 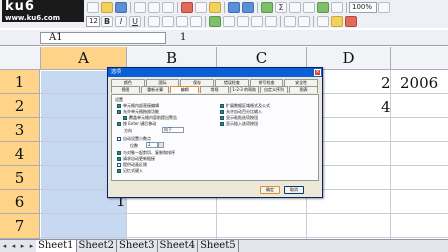 What do you see at coordinates (107, 7) in the screenshot?
I see `open-icon` at bounding box center [107, 7].